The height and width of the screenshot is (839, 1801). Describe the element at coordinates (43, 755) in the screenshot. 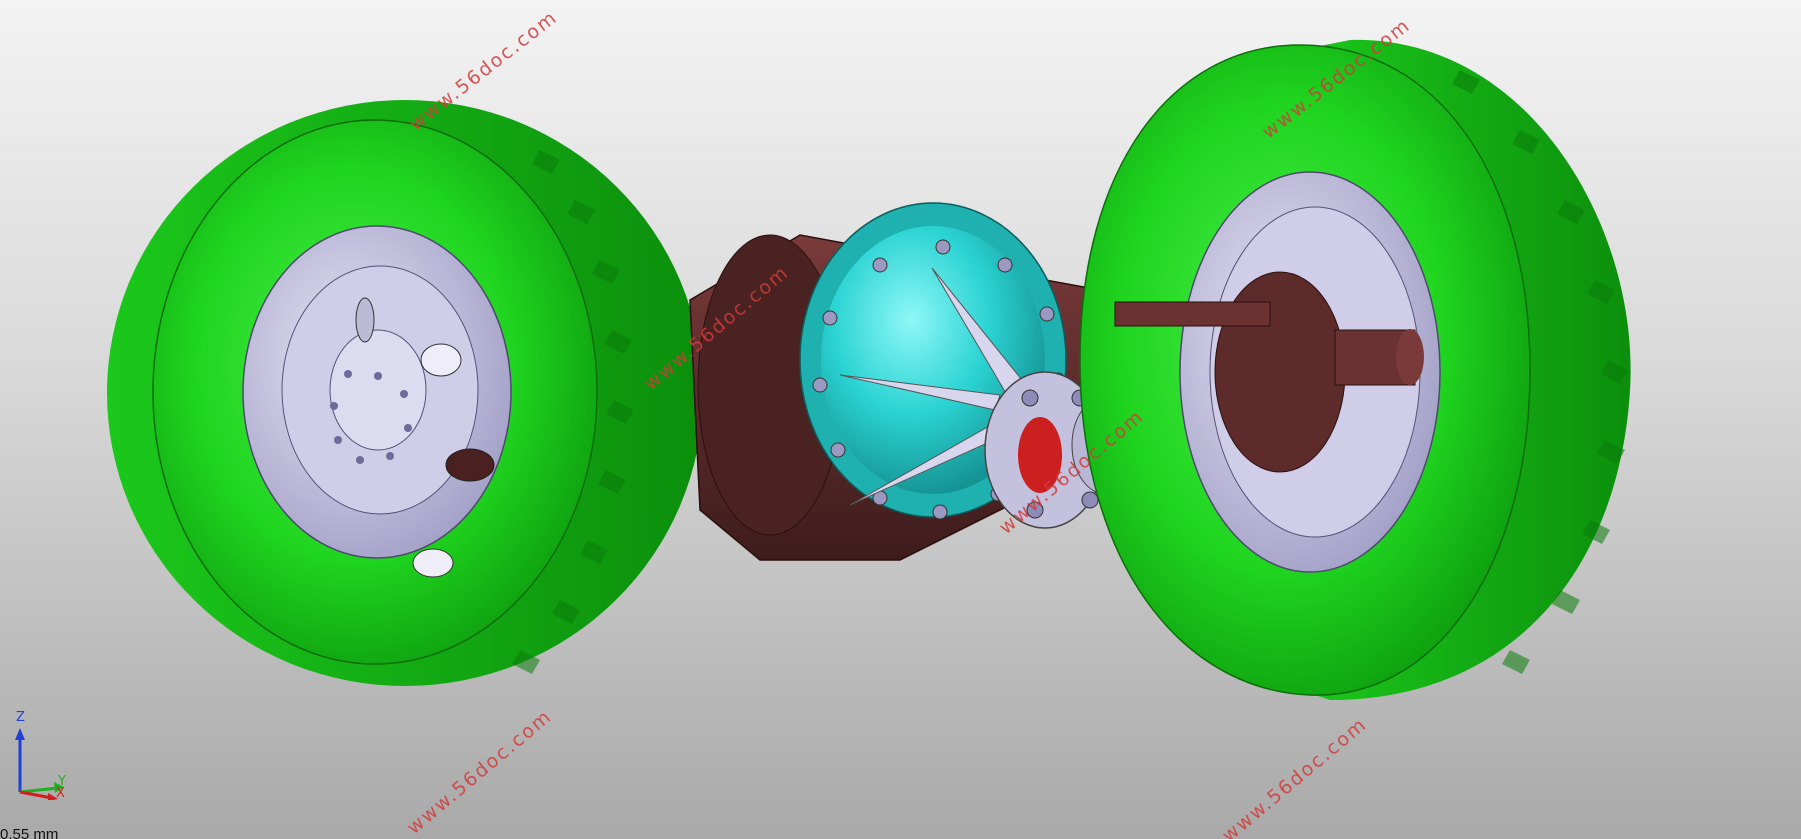

I see `coordinate-triad-icon: Z Y X` at that location.